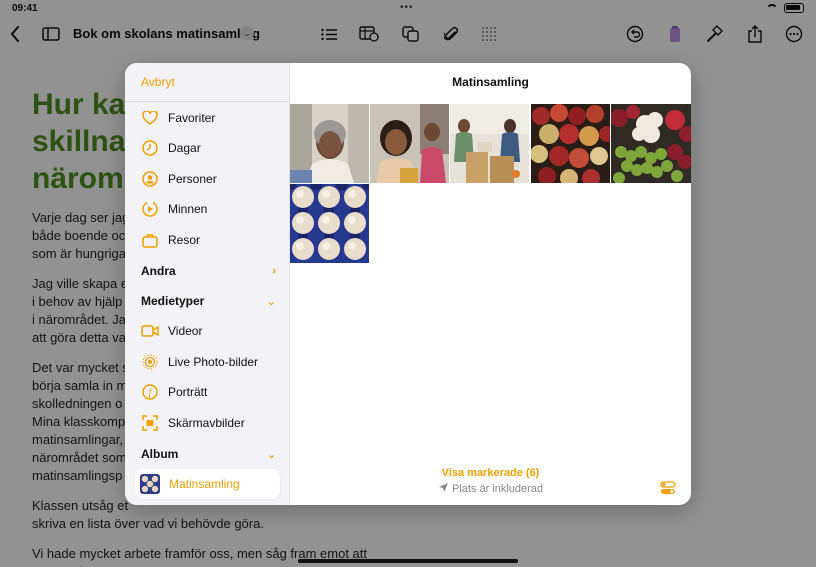 This screenshot has width=816, height=567. Describe the element at coordinates (158, 82) in the screenshot. I see `cancel-button: Avbryt` at that location.